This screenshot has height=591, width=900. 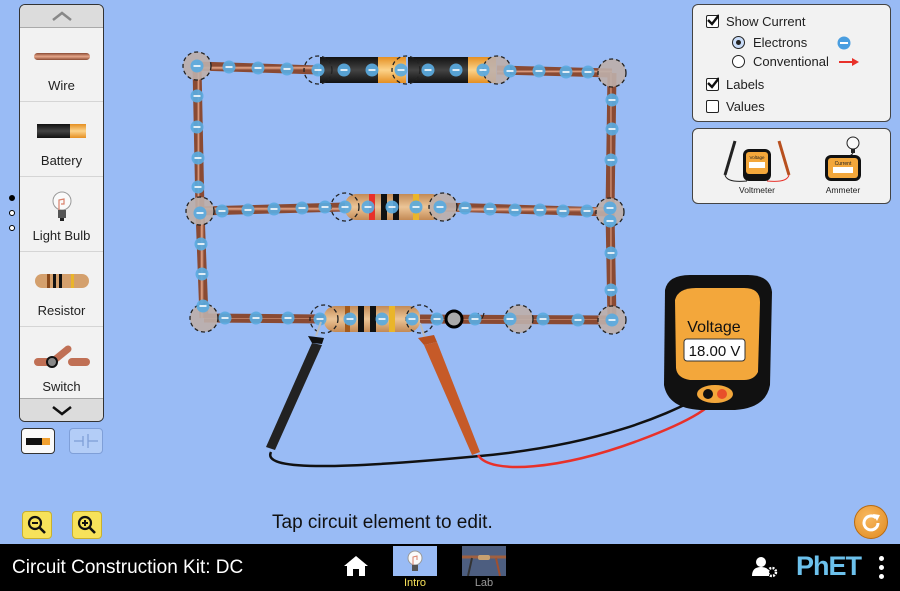 What do you see at coordinates (757, 157) in the screenshot?
I see `voltmeter-icon-title: Voltage` at bounding box center [757, 157].